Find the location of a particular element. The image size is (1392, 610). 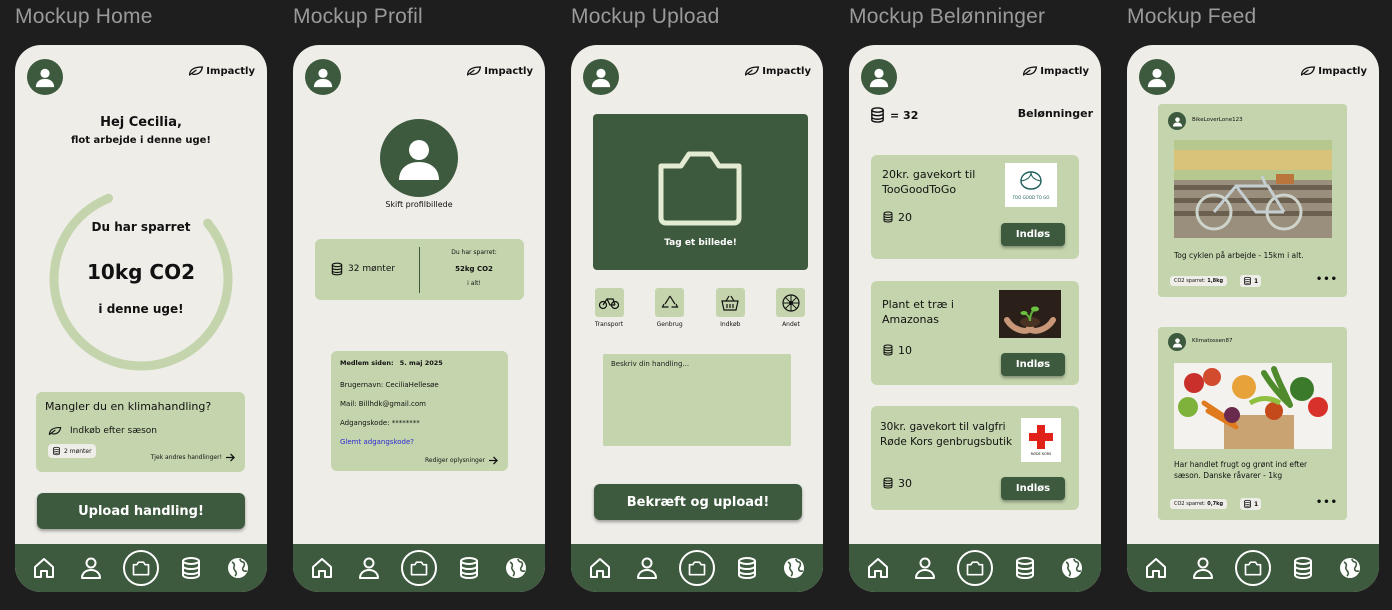

more-actions-link: Tjek andres handlinger! is located at coordinates (193, 457).